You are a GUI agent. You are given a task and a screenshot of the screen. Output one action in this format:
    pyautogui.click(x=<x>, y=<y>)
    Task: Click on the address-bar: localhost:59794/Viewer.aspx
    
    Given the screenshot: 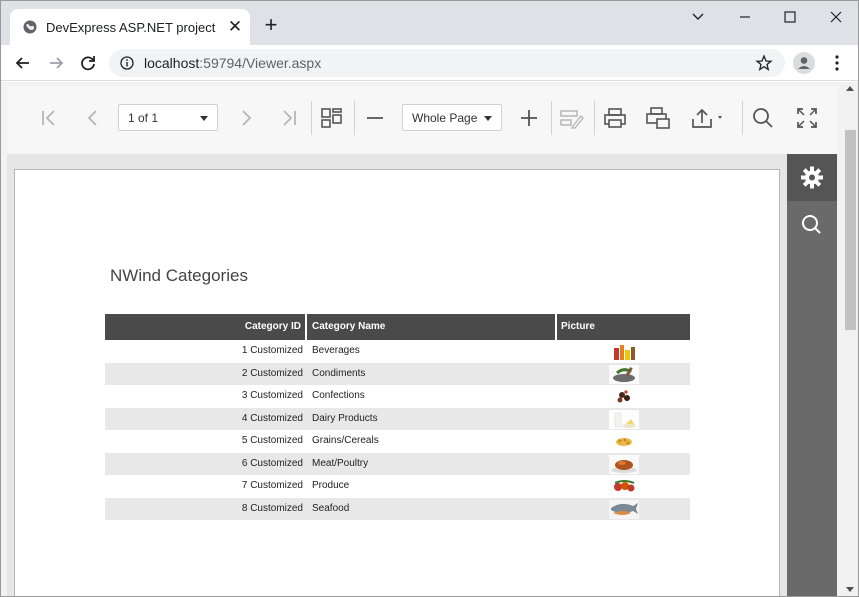 What is the action you would take?
    pyautogui.click(x=447, y=63)
    